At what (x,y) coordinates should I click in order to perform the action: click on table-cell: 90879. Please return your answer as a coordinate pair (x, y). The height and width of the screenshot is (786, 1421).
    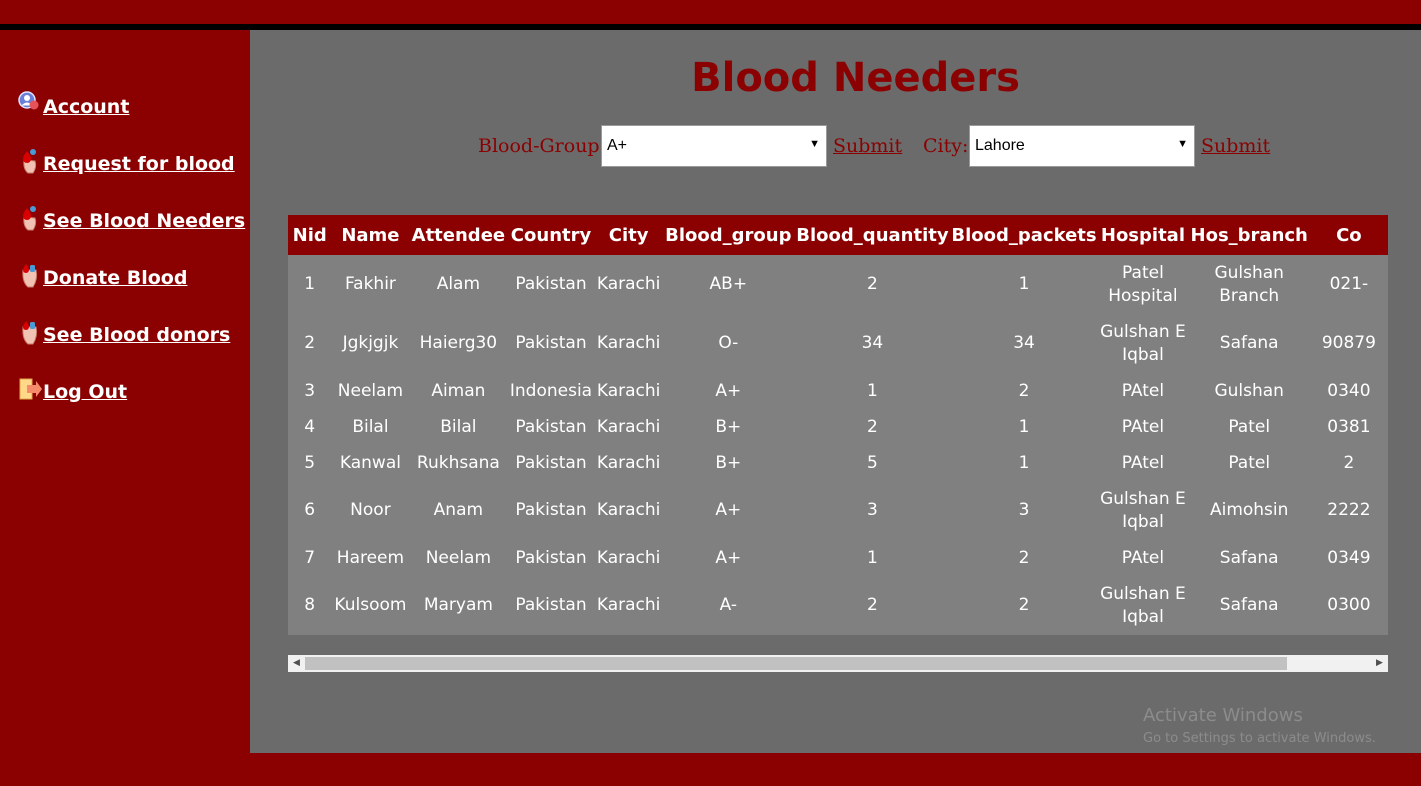
    Looking at the image, I should click on (1348, 343).